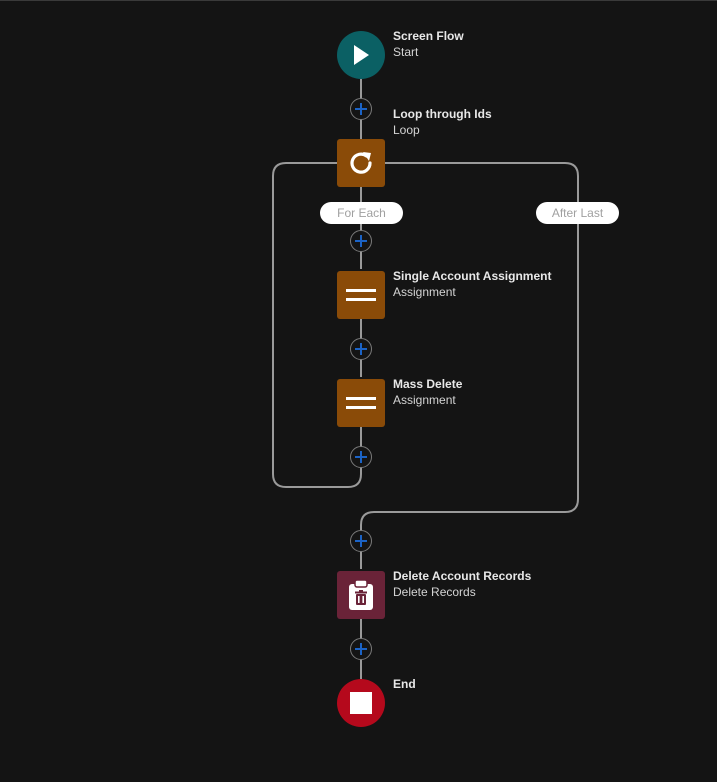 The width and height of the screenshot is (717, 782). Describe the element at coordinates (406, 130) in the screenshot. I see `loop-subtitle: Loop` at that location.